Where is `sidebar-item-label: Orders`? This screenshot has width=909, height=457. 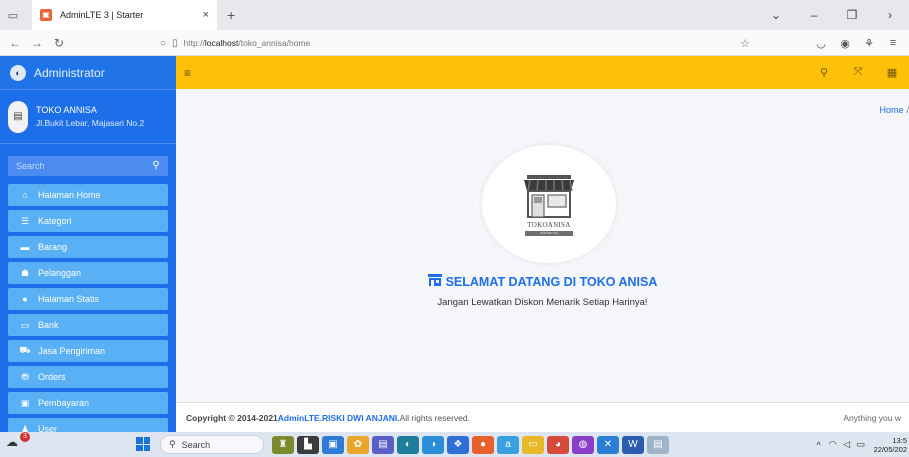 sidebar-item-label: Orders is located at coordinates (52, 377).